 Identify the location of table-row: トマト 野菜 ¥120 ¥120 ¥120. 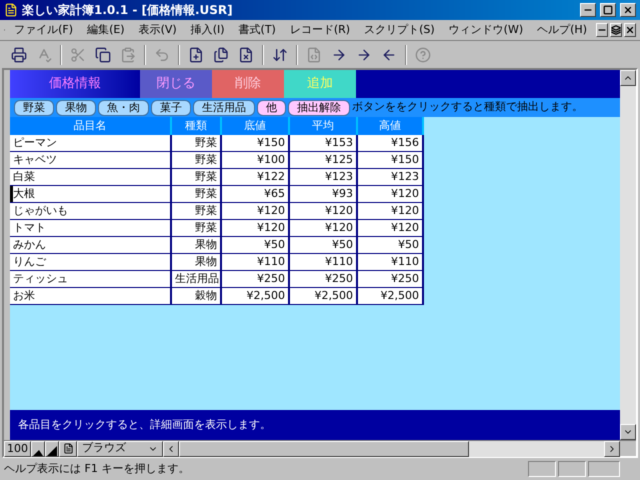
(217, 228).